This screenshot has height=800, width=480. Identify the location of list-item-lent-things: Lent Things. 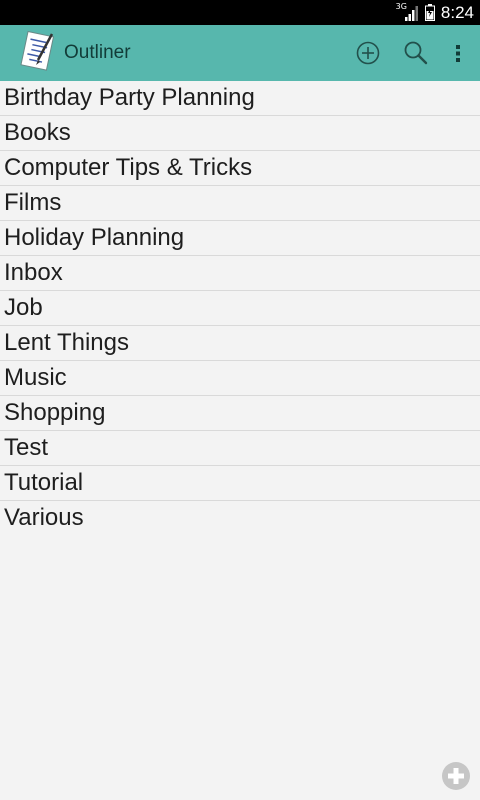
(240, 343).